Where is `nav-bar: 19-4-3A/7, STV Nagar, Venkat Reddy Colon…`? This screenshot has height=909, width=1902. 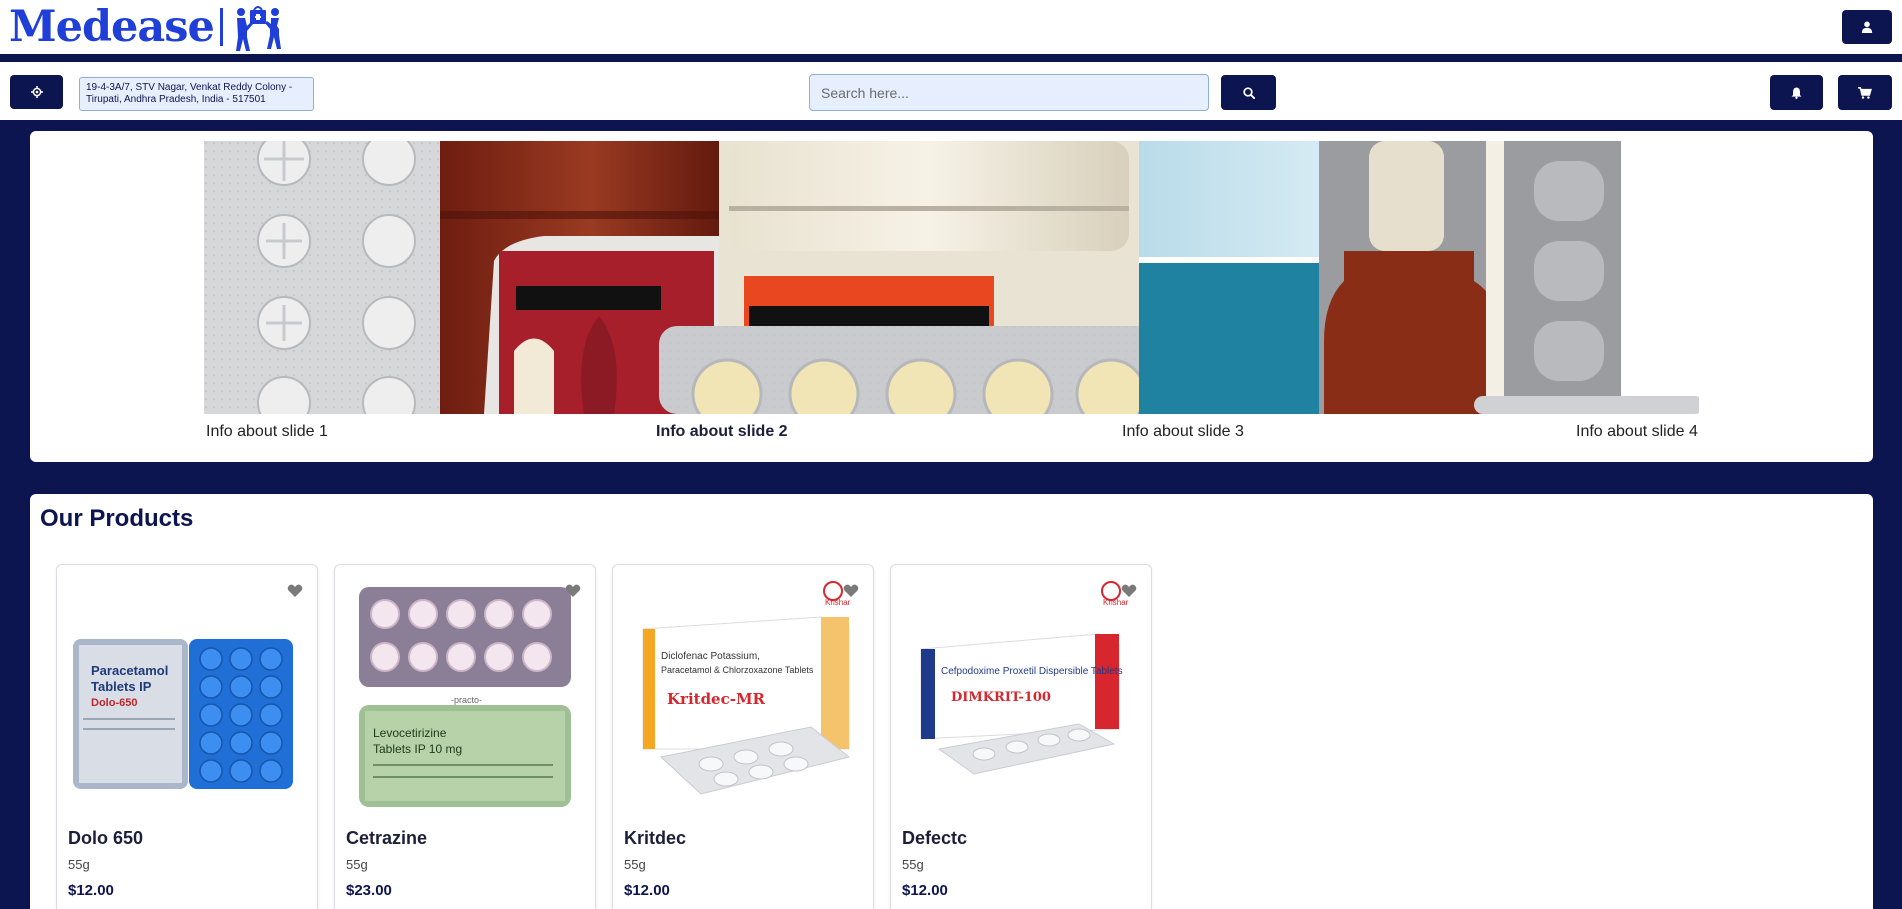
nav-bar: 19-4-3A/7, STV Nagar, Venkat Reddy Colon… is located at coordinates (951, 91).